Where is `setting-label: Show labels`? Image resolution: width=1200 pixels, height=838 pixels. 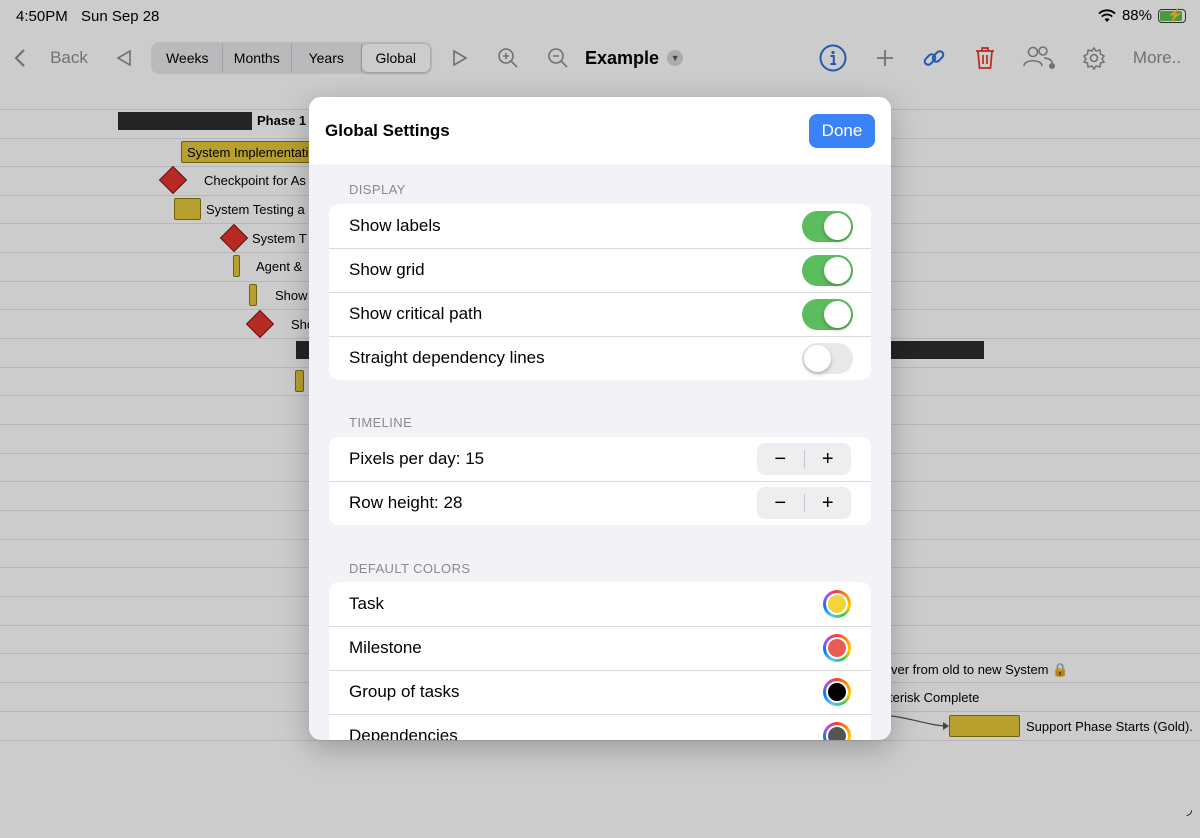 setting-label: Show labels is located at coordinates (395, 225).